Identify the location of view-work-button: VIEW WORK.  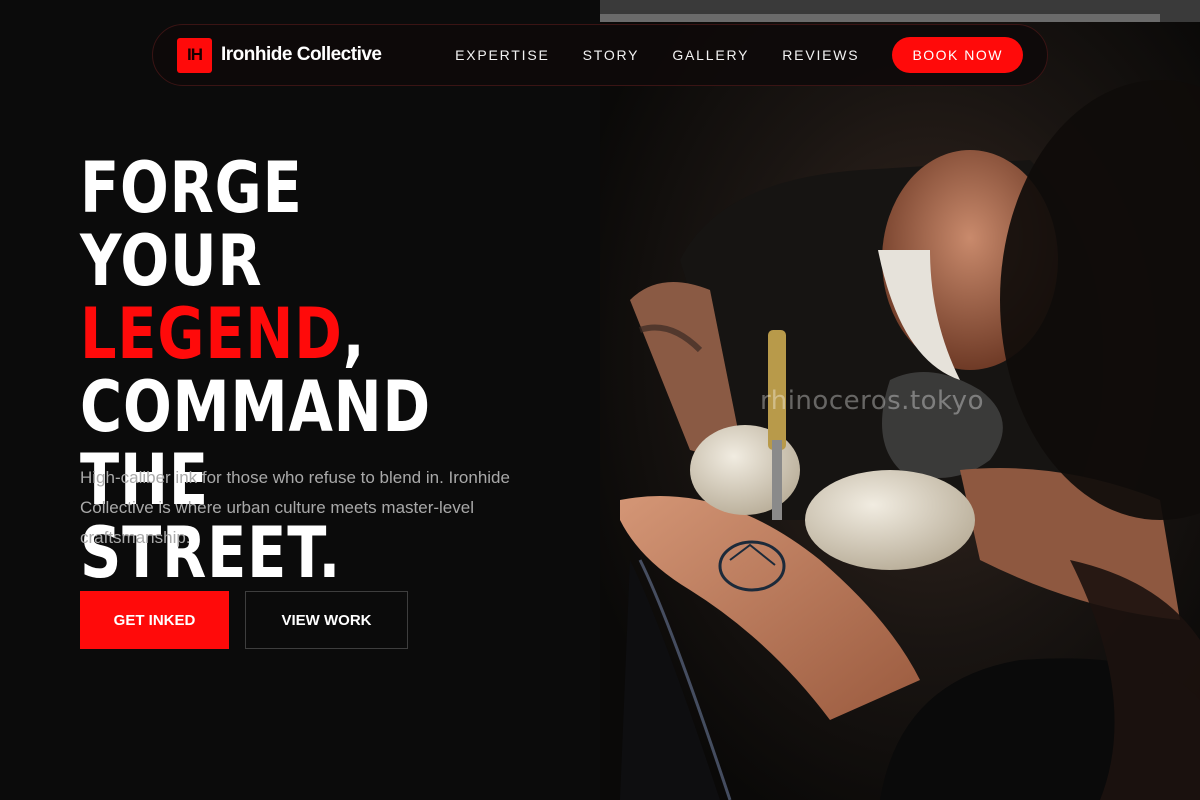
(326, 620).